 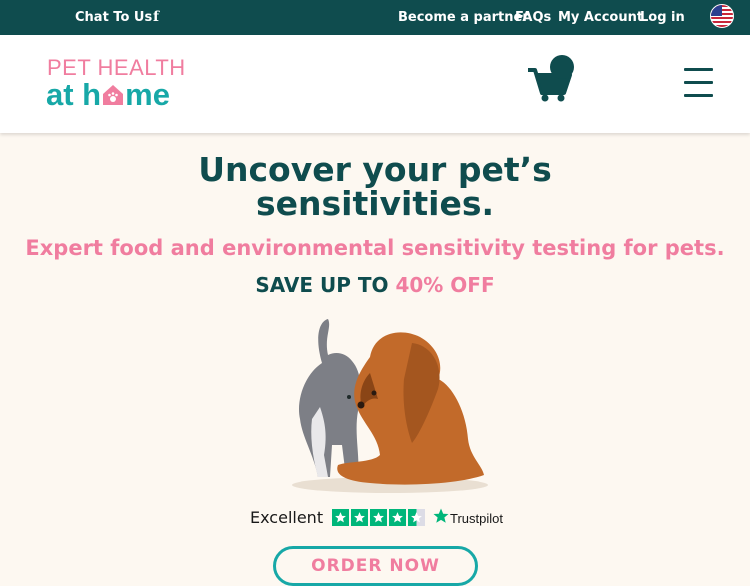 I want to click on trustpilot-rating-label: Excellent, so click(x=287, y=517).